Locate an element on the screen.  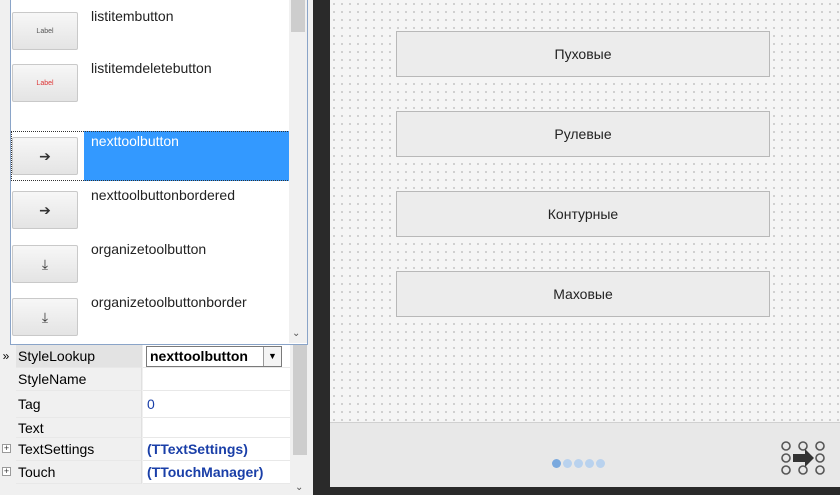
page-indicator is located at coordinates (578, 463).